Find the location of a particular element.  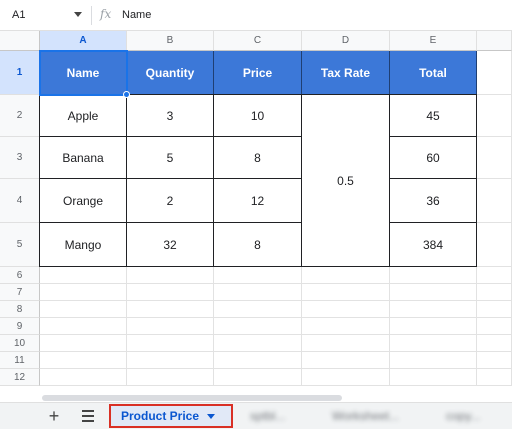

horizontal-scrollbar is located at coordinates (276, 397).